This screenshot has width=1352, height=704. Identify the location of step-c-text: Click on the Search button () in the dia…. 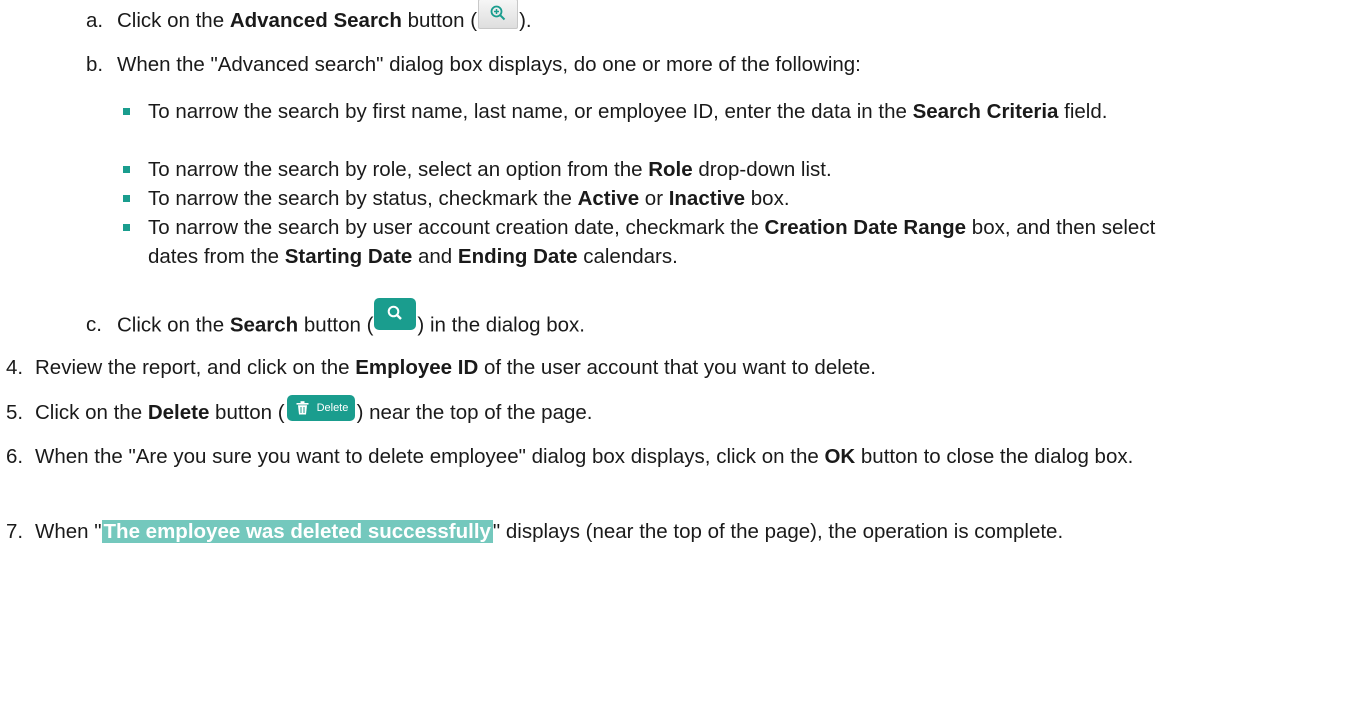
(351, 320).